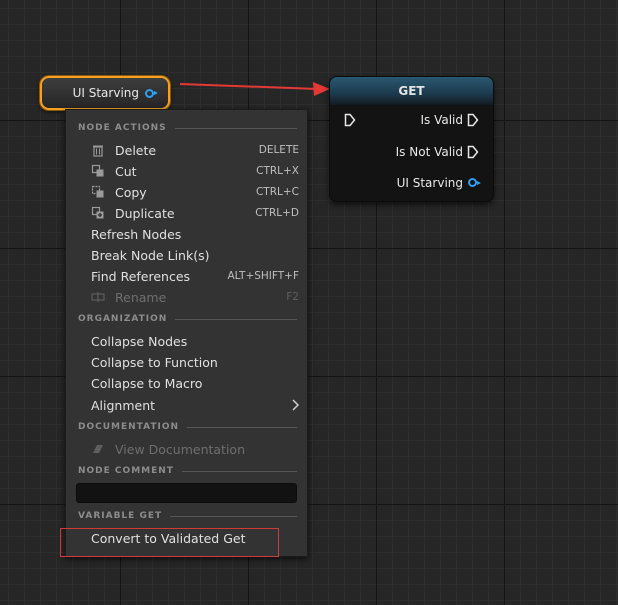 The height and width of the screenshot is (605, 618). What do you see at coordinates (411, 139) in the screenshot?
I see `validated-get-node: GET Is Valid Is Not Valid UI Starving` at bounding box center [411, 139].